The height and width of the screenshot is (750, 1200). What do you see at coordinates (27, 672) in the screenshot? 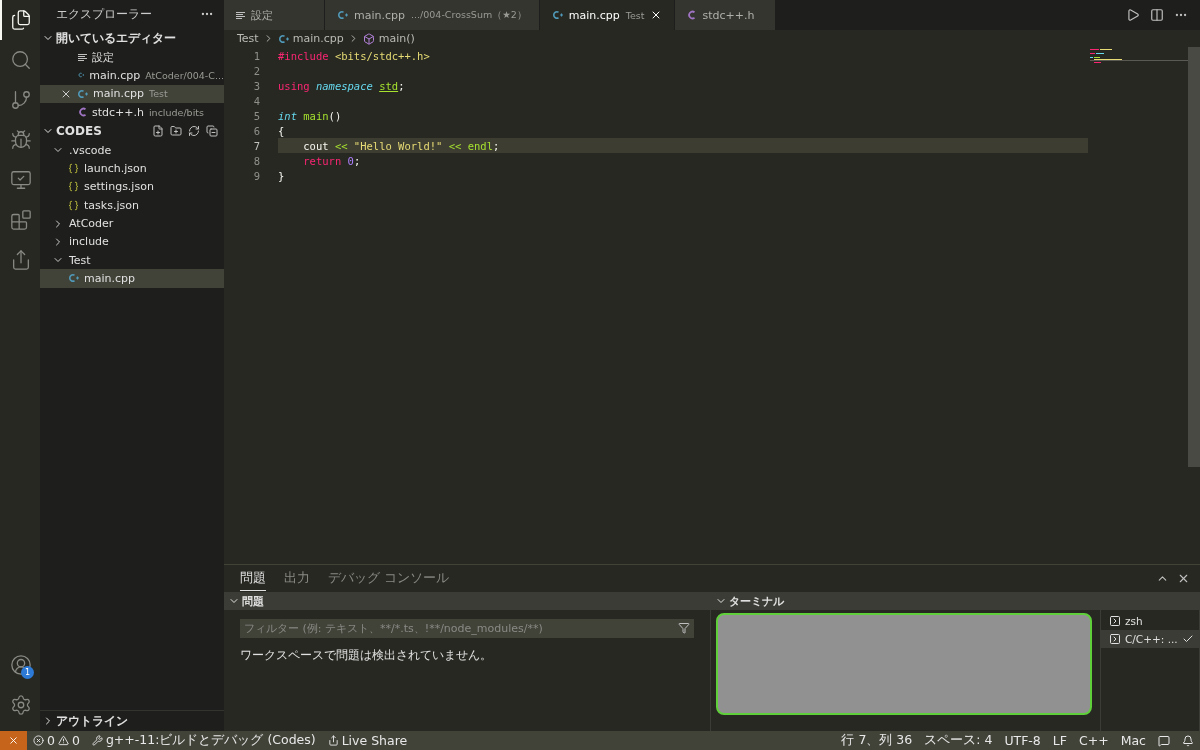
I see `notification-badge: 1` at bounding box center [27, 672].